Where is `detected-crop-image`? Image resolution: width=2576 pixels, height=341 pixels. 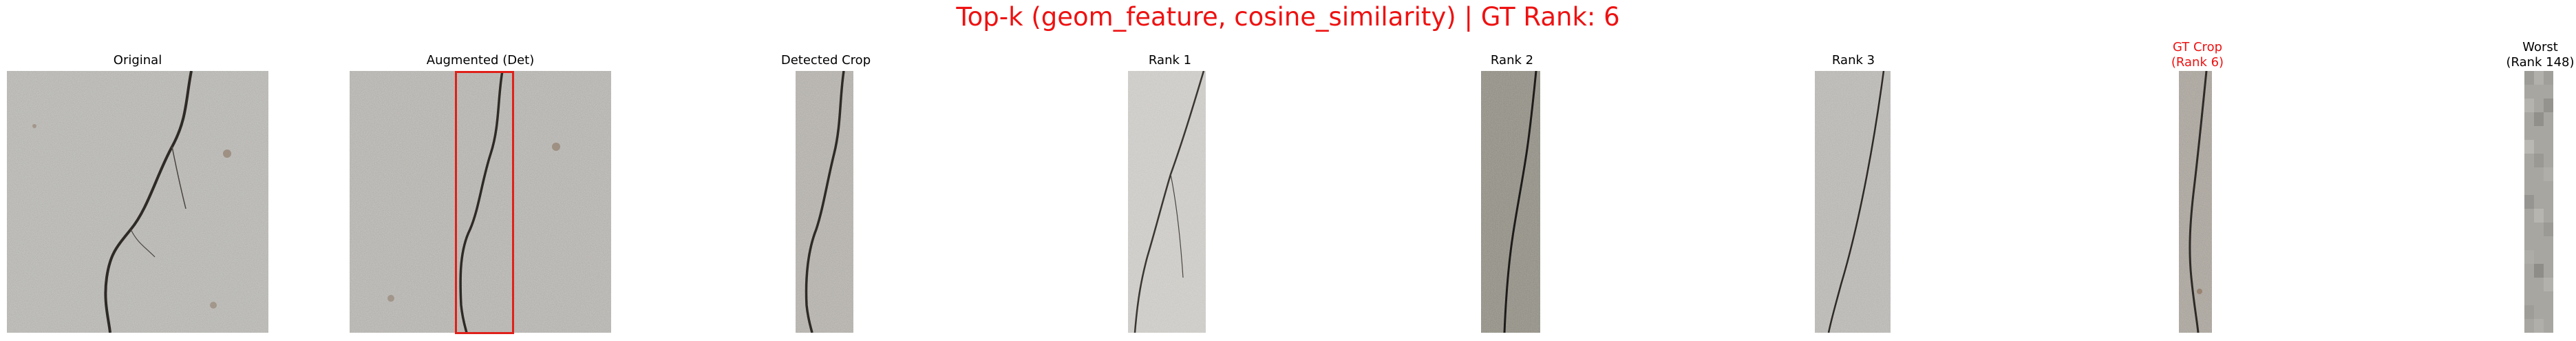
detected-crop-image is located at coordinates (824, 202).